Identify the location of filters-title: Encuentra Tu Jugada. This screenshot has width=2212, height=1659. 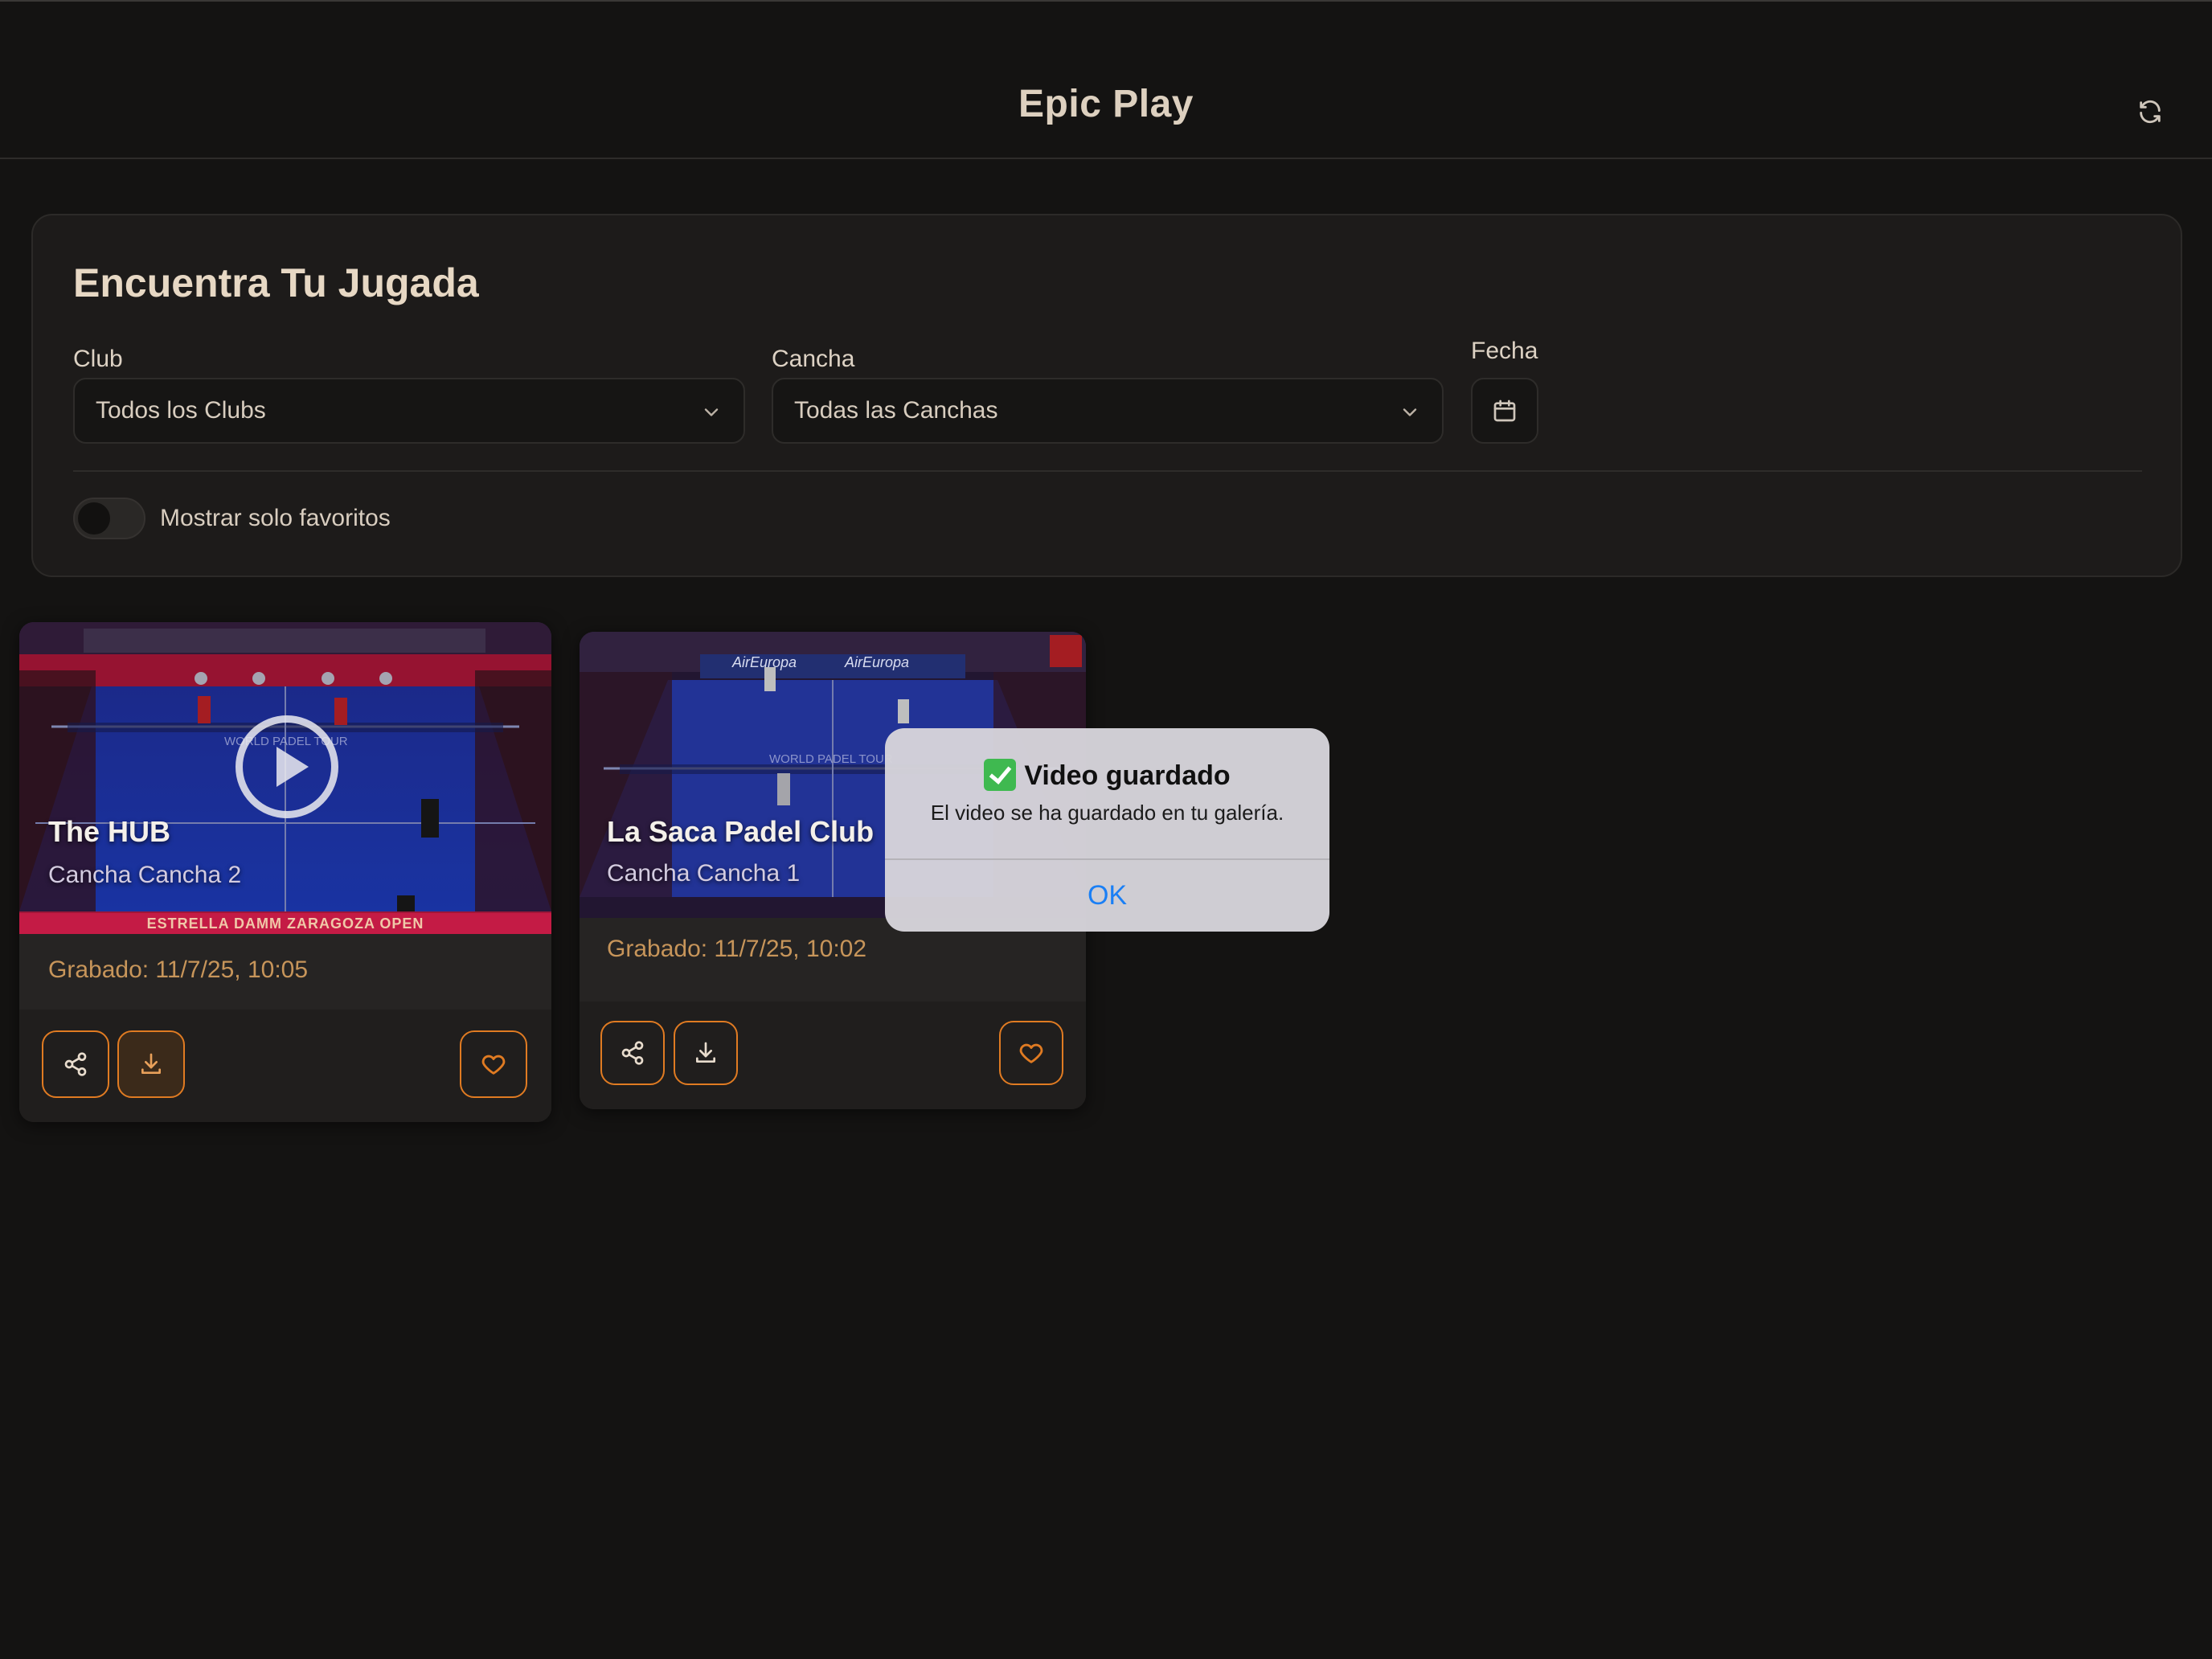
(276, 282).